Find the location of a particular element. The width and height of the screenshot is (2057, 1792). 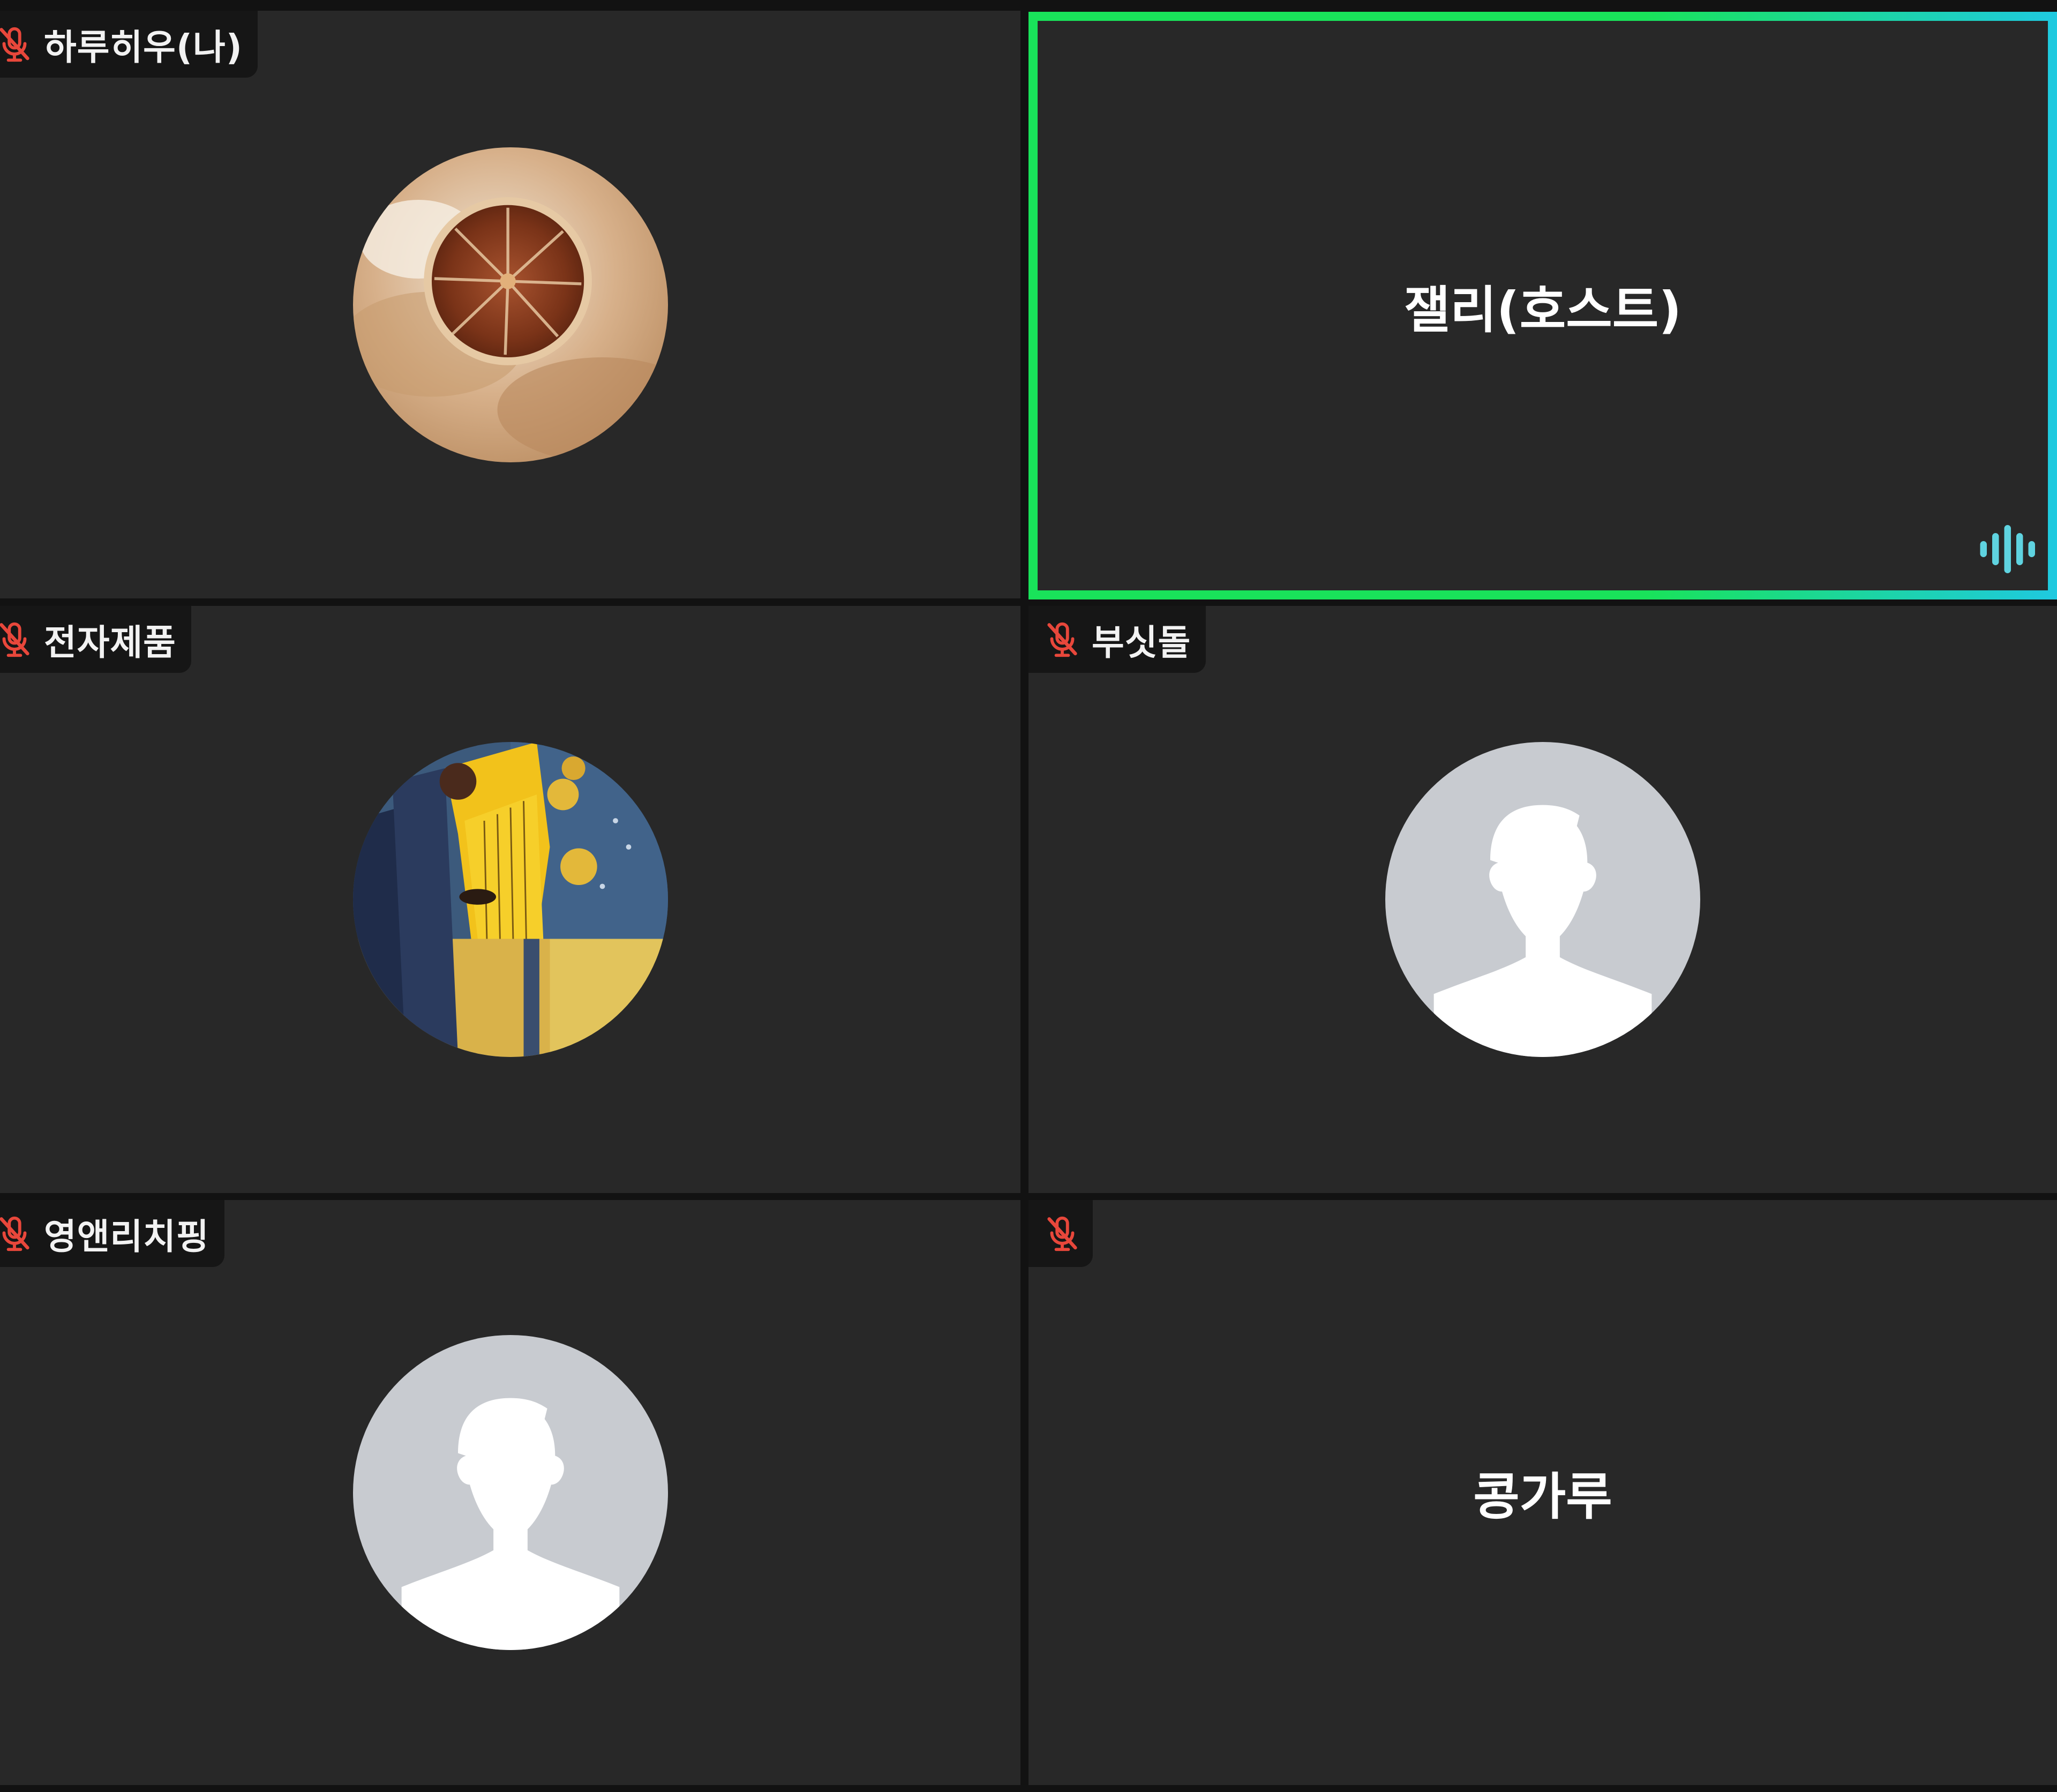

participant-name-tag: 전자제품 is located at coordinates (95, 639).